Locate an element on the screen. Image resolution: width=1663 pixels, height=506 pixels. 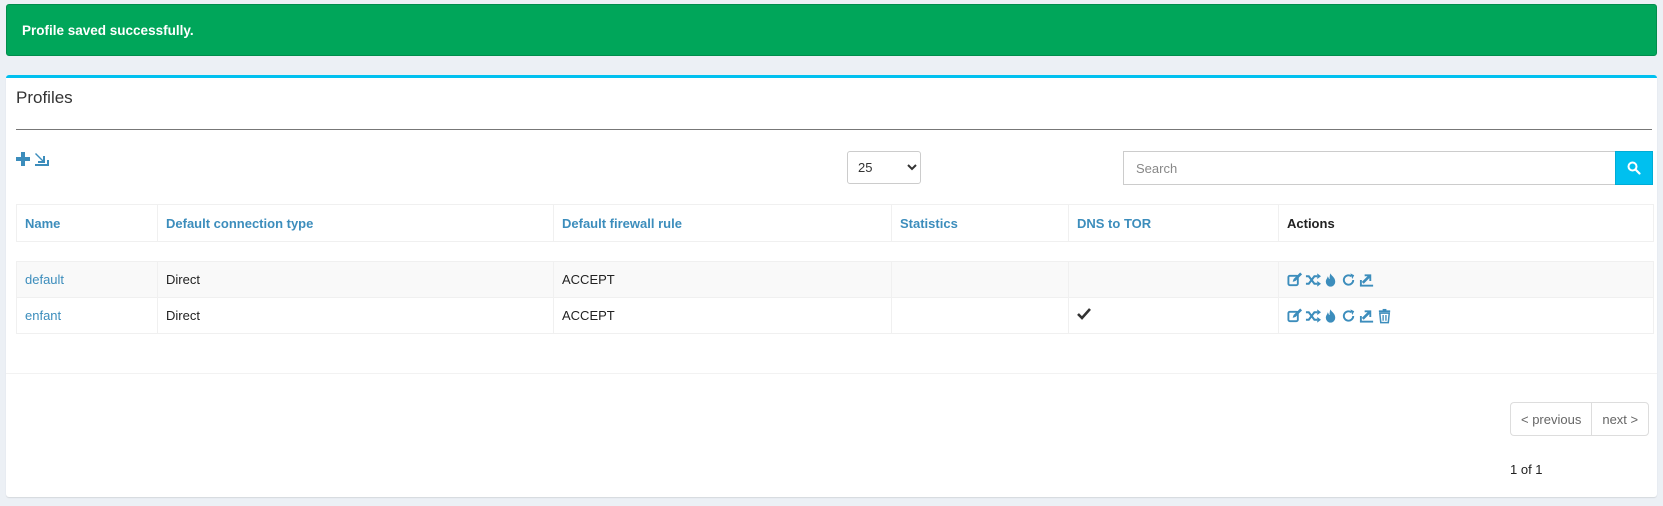
table-row: default Direct ACCEPT is located at coordinates (835, 279).